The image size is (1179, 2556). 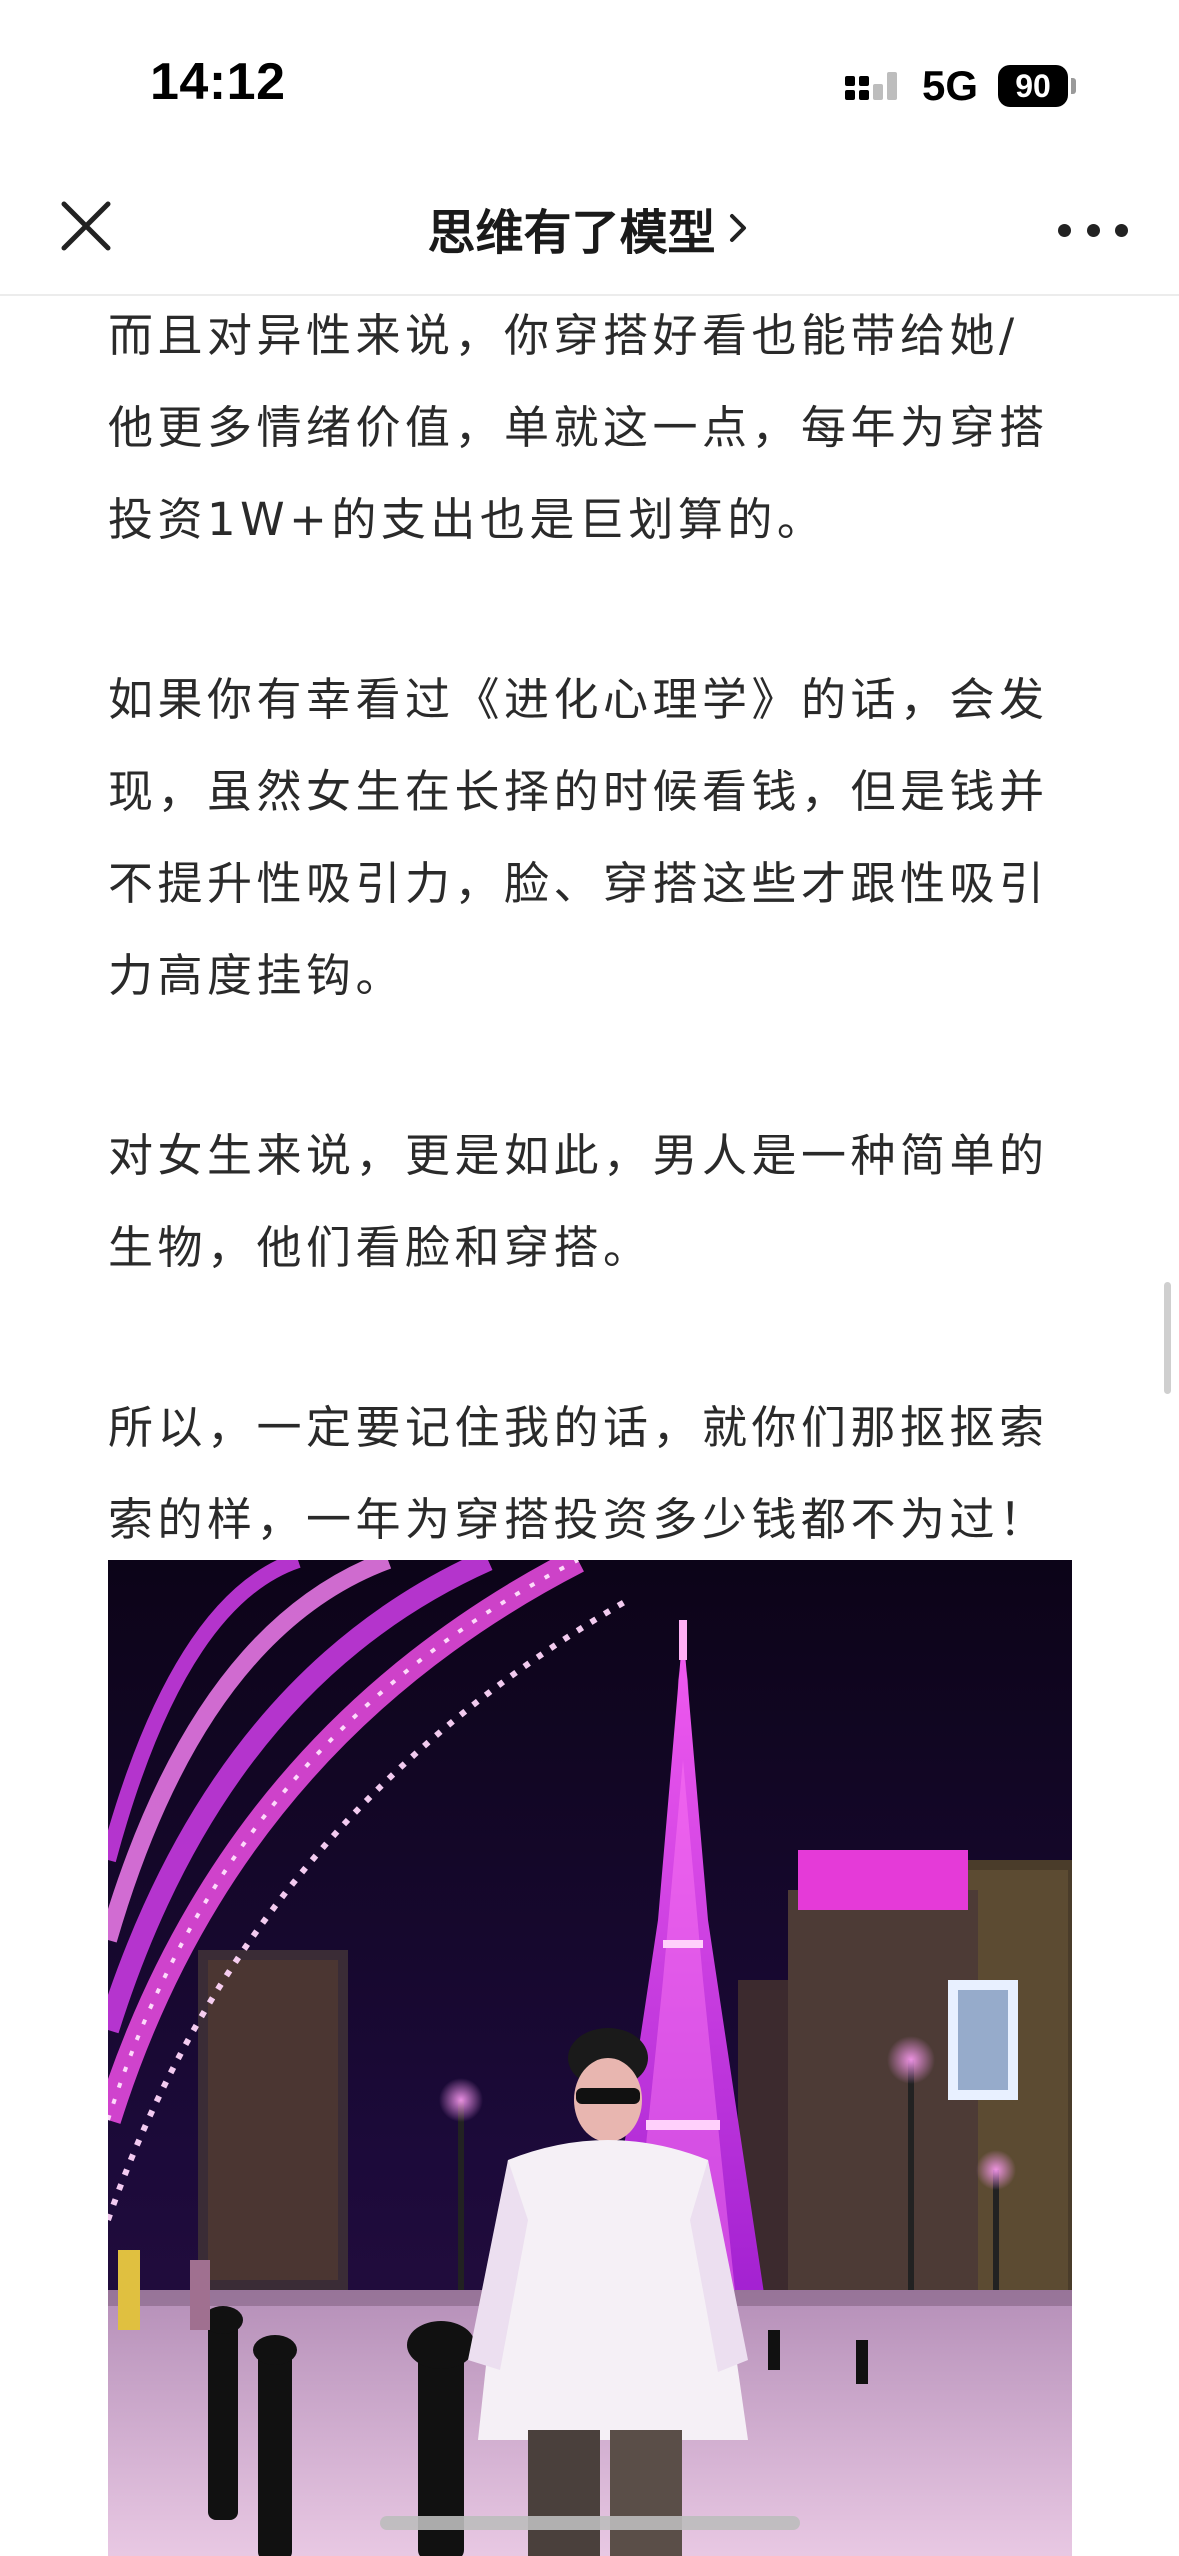 What do you see at coordinates (578, 699) in the screenshot?
I see `line: 如果你有幸看过《进化心理学》的话，会发` at bounding box center [578, 699].